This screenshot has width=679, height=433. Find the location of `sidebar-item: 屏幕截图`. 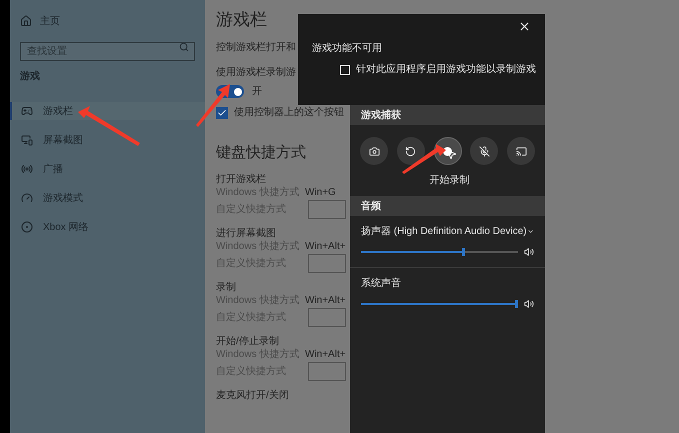

sidebar-item: 屏幕截图 is located at coordinates (107, 140).